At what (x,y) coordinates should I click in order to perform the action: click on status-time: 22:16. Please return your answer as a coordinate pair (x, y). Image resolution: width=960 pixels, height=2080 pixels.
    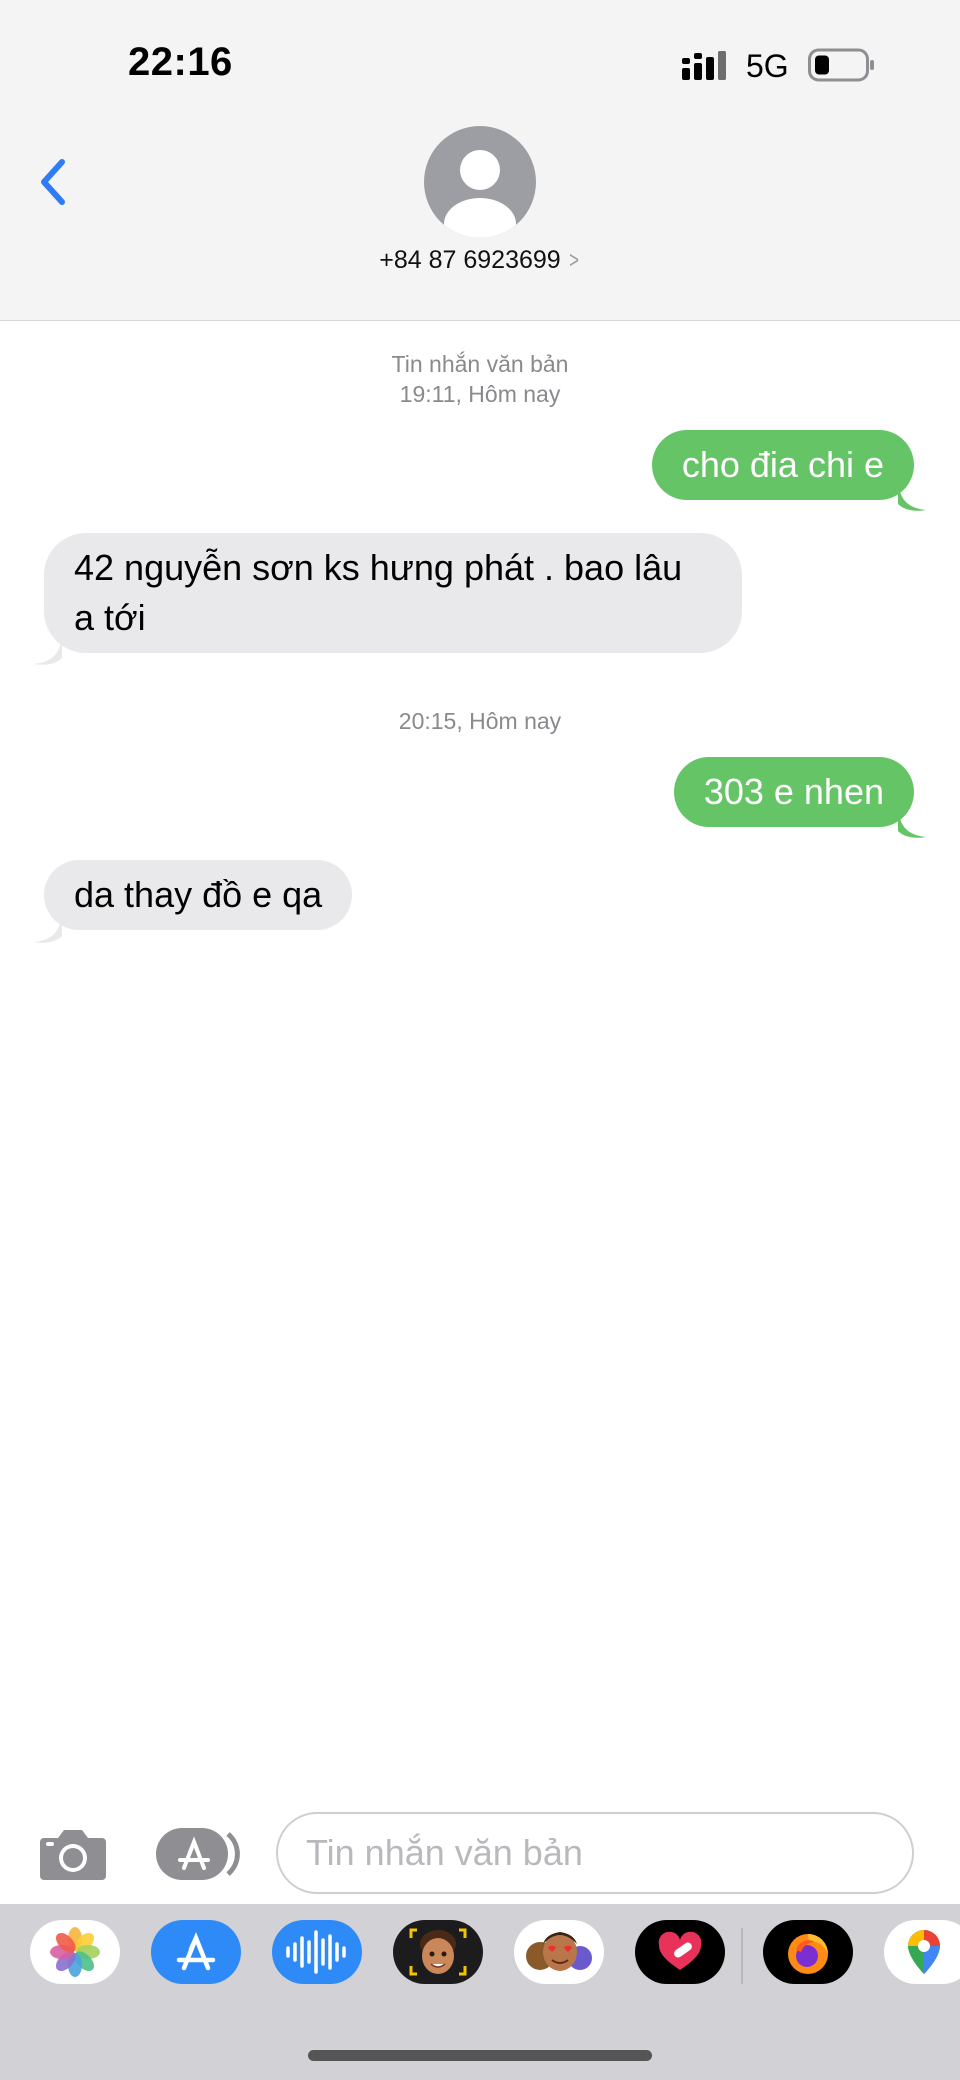
    Looking at the image, I should click on (180, 62).